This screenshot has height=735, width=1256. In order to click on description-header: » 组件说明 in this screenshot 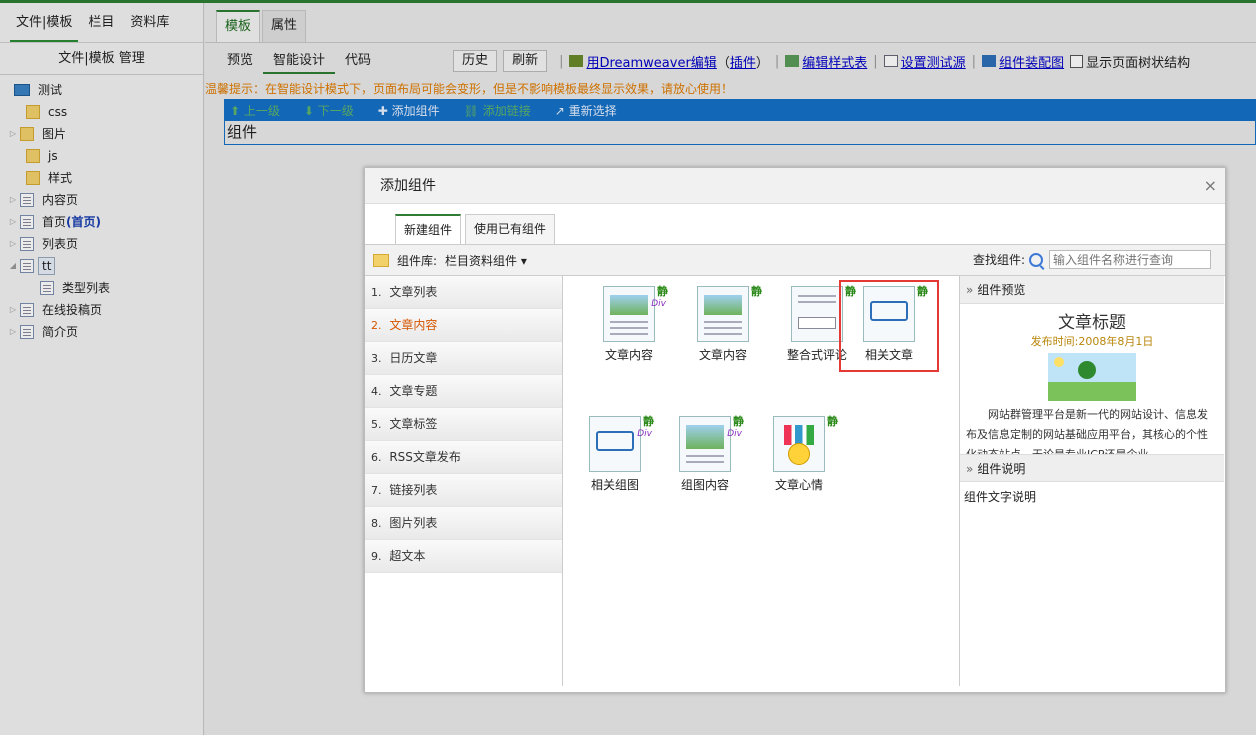, I will do `click(1092, 468)`.